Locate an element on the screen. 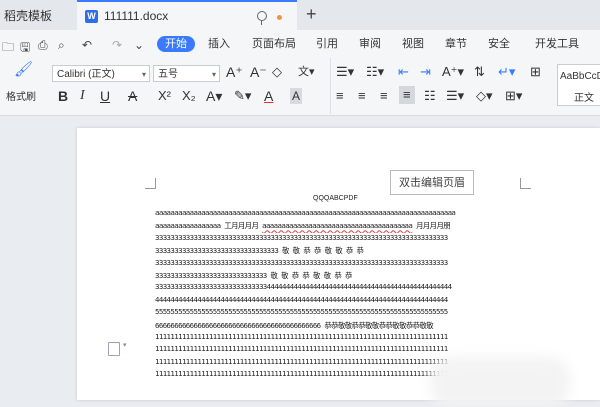 The height and width of the screenshot is (407, 600). format-painter-label: 格式刷 is located at coordinates (21, 98).